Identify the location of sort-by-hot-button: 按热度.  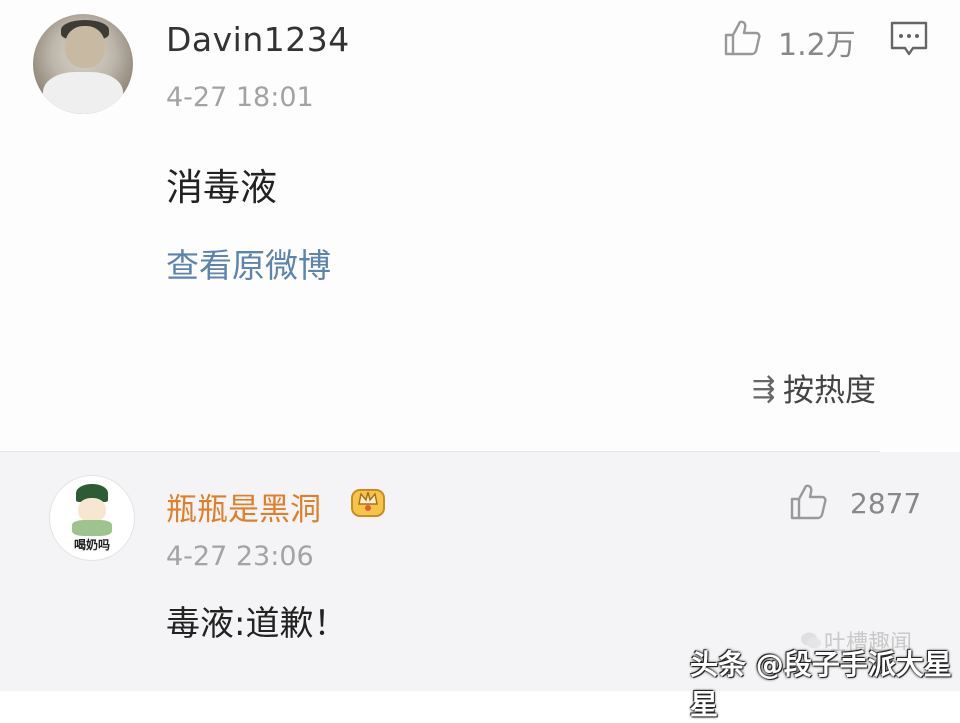
(829, 387).